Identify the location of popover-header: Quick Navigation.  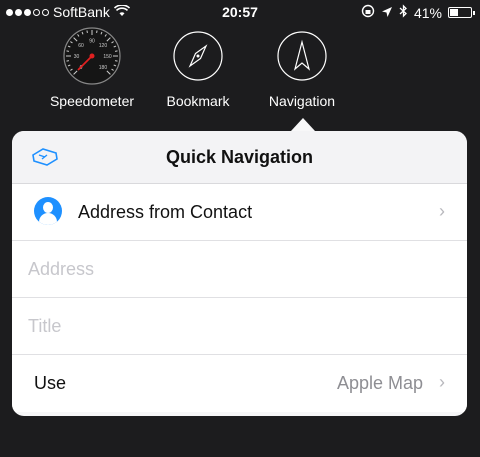
(239, 157).